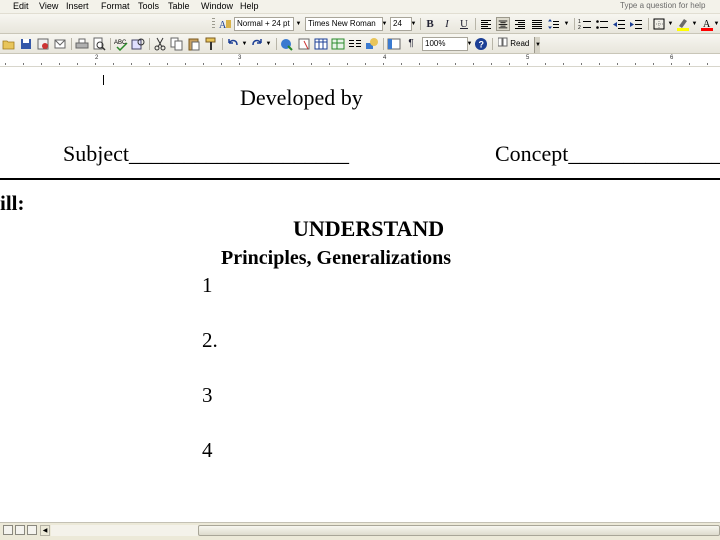 The width and height of the screenshot is (720, 540). What do you see at coordinates (304, 44) in the screenshot?
I see `tables-borders-icon` at bounding box center [304, 44].